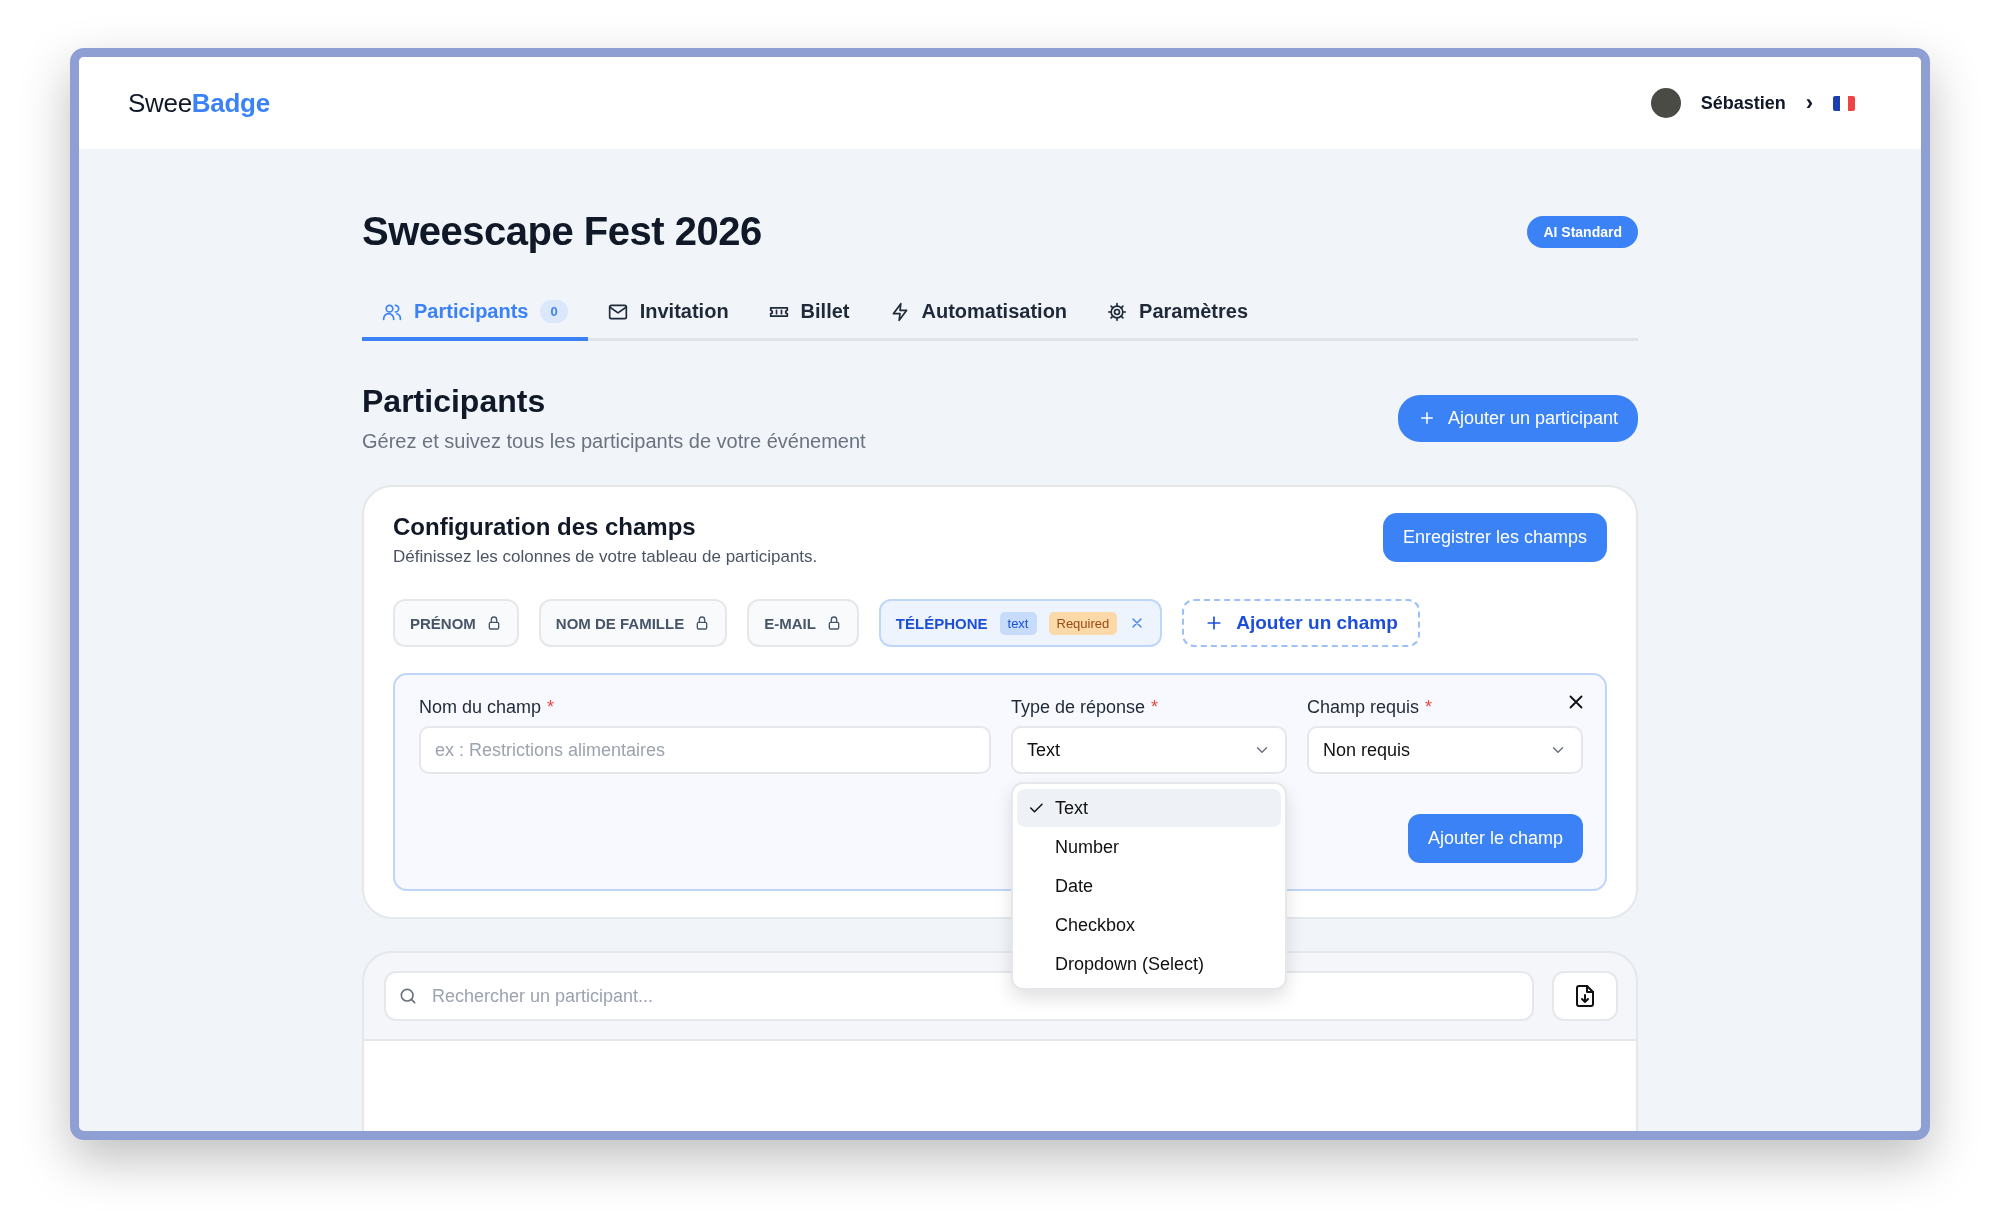 The image size is (2000, 1214). I want to click on logo: SweeBadge, so click(199, 103).